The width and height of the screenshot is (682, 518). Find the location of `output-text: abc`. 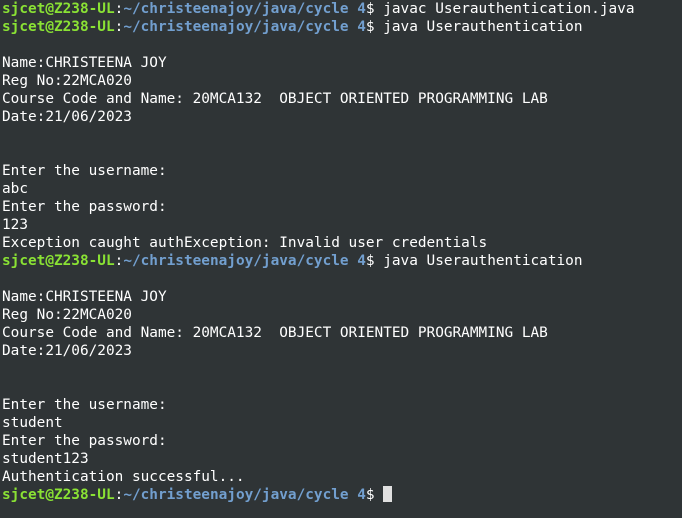

output-text: abc is located at coordinates (15, 189).